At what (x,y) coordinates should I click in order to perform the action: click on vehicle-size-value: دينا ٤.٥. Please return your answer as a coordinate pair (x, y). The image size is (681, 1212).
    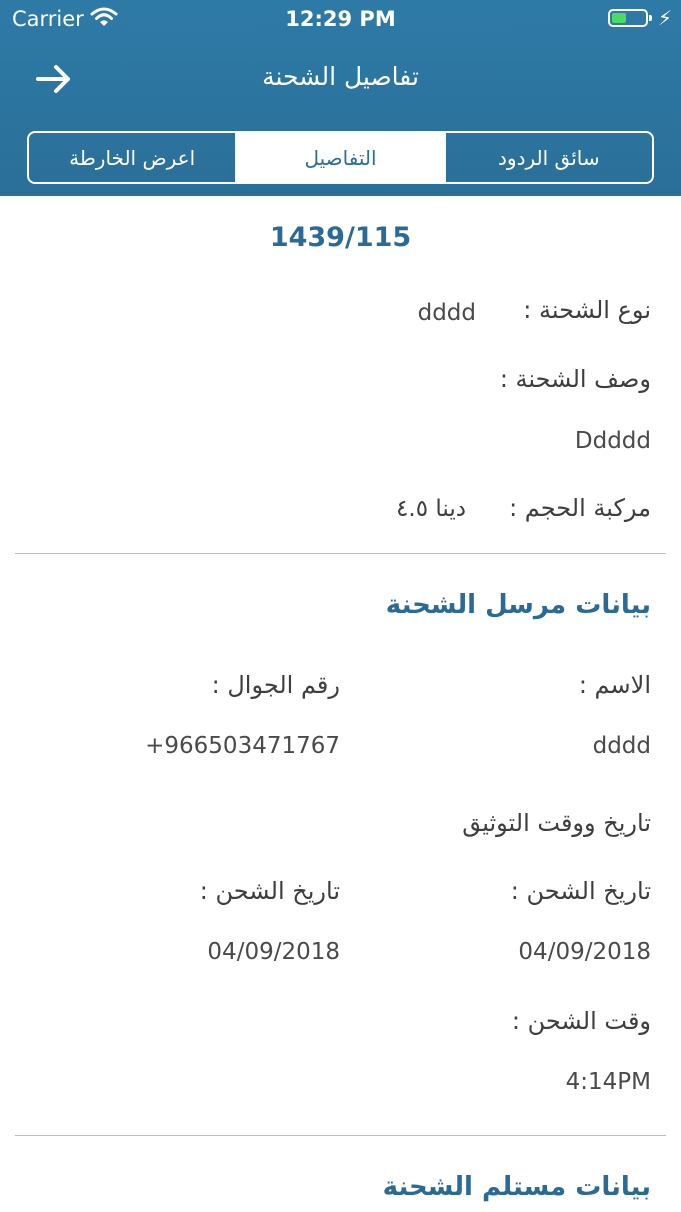
    Looking at the image, I should click on (431, 509).